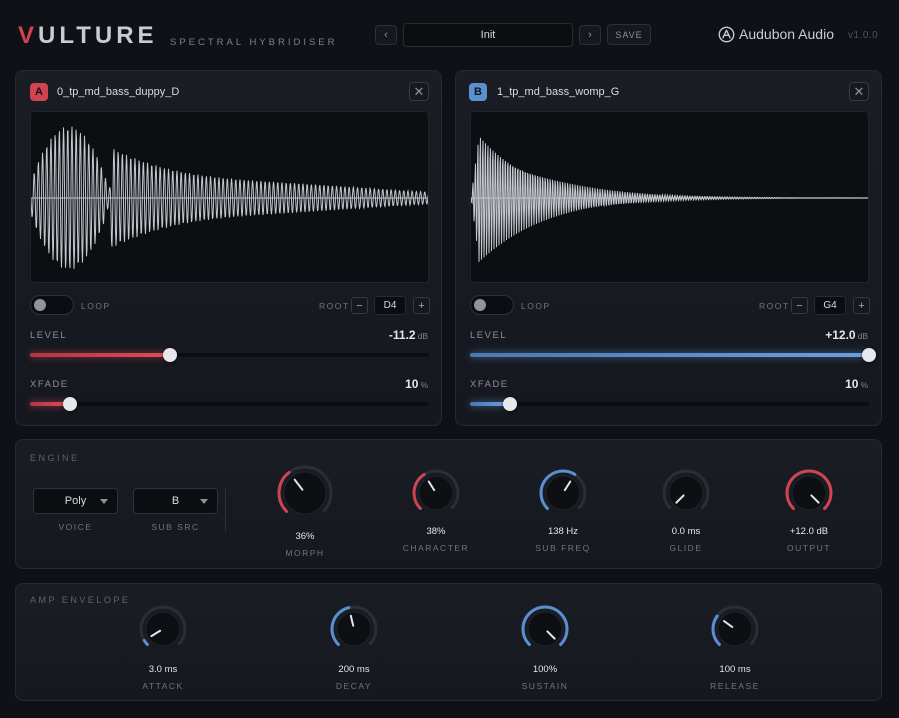  I want to click on slot-a-xfade-number: 10, so click(412, 384).